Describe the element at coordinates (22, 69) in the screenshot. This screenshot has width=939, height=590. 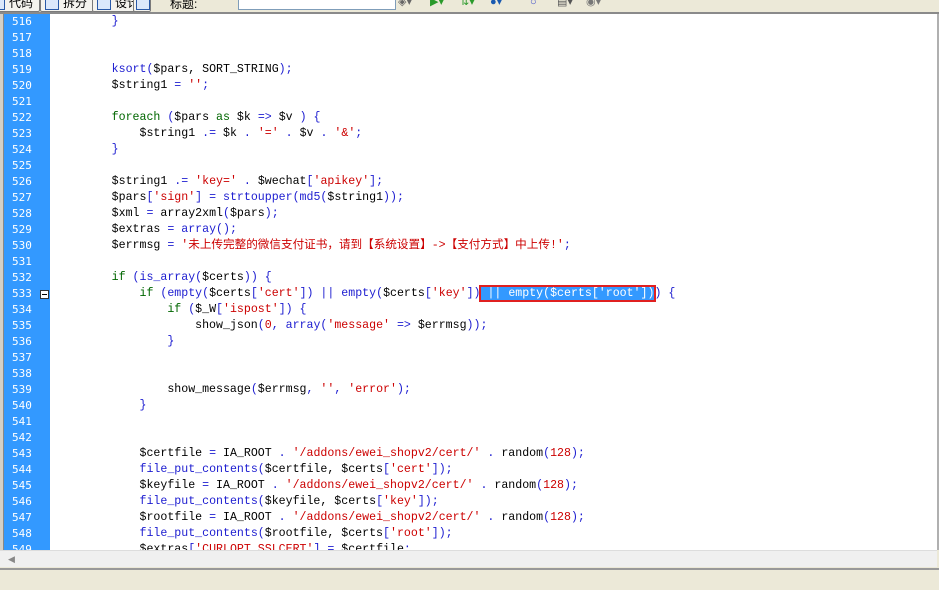
I see `line-number: 519` at that location.